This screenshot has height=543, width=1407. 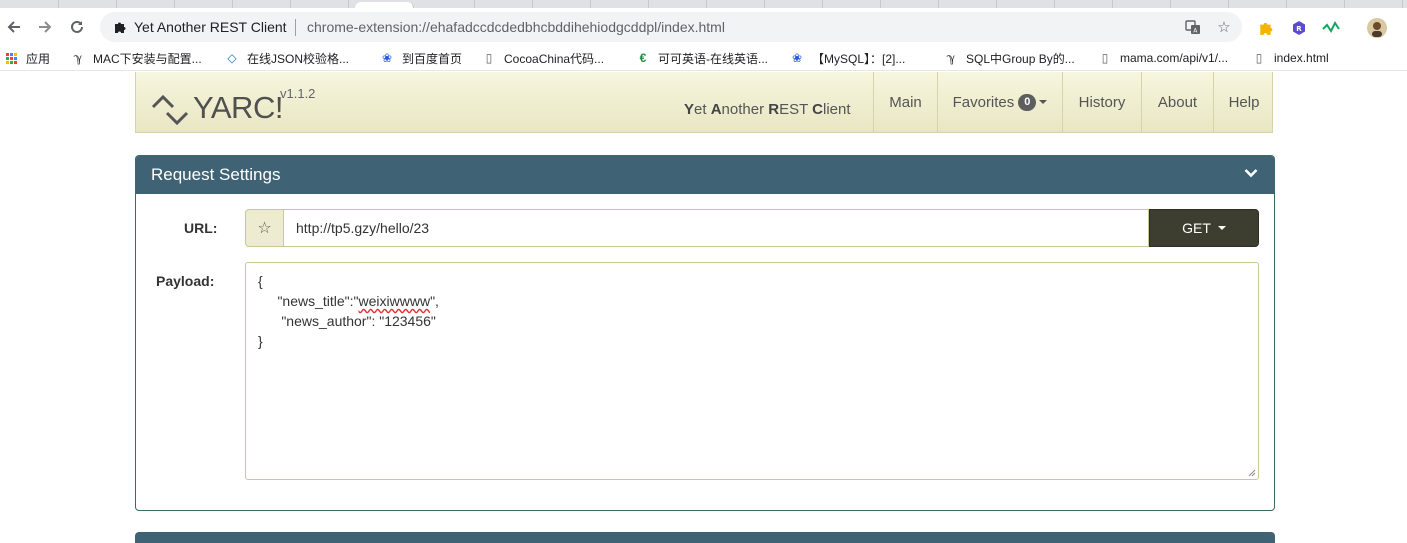 What do you see at coordinates (170, 110) in the screenshot?
I see `yarc-logo-icon` at bounding box center [170, 110].